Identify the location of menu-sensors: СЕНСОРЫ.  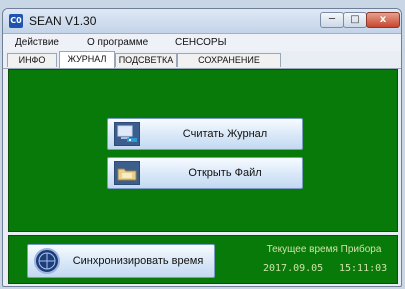
(200, 42).